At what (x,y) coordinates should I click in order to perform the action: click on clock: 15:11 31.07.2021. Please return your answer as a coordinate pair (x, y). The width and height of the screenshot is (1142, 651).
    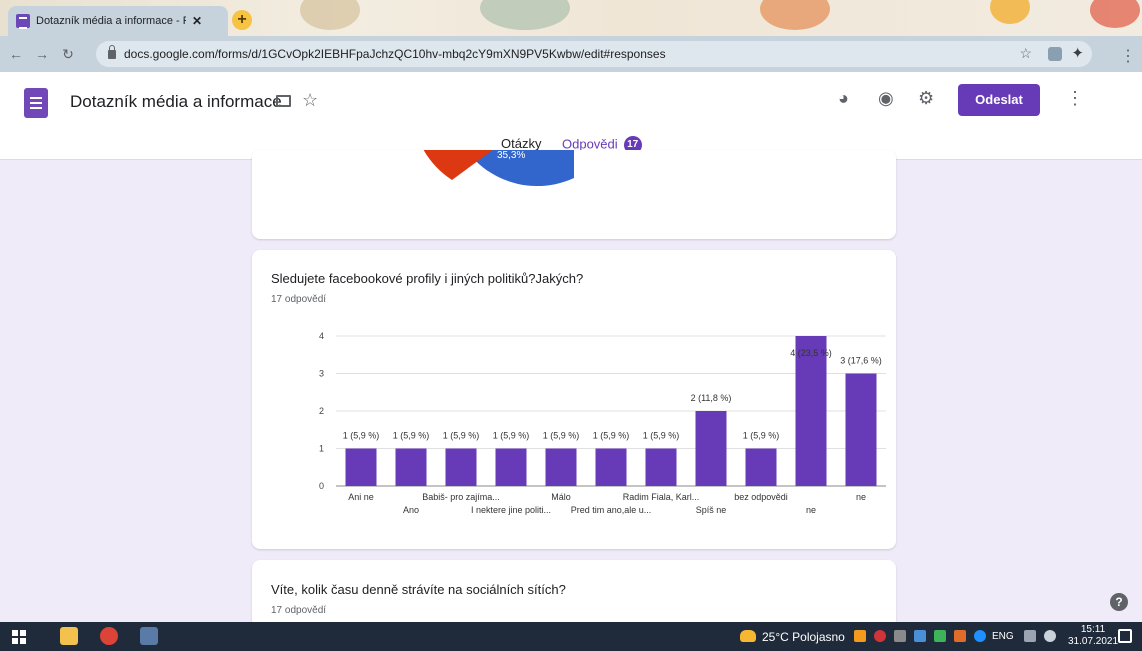
    Looking at the image, I should click on (1093, 636).